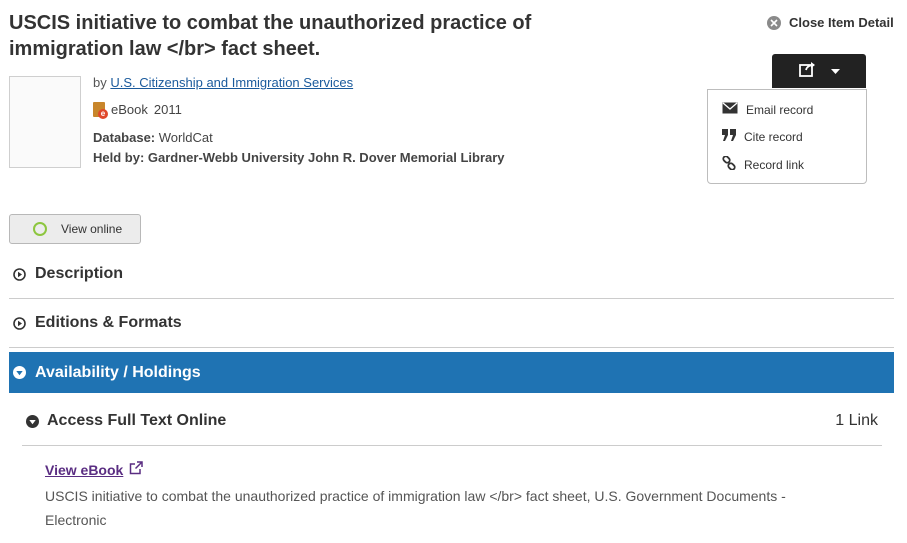  I want to click on format-line: e eBook 2011, so click(137, 110).